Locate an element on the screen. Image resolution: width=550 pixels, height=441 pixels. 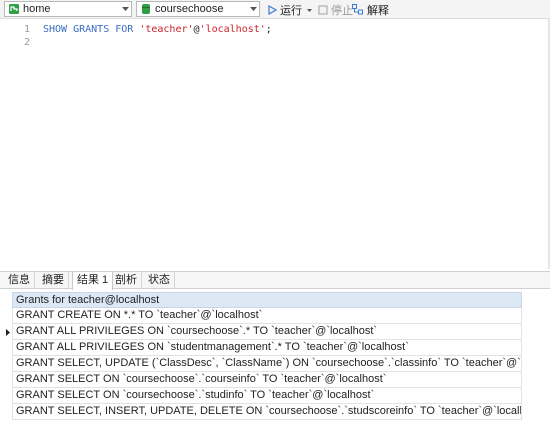
result-tabs: 信息 摘要 结果 1 剖析 状态 is located at coordinates (275, 280).